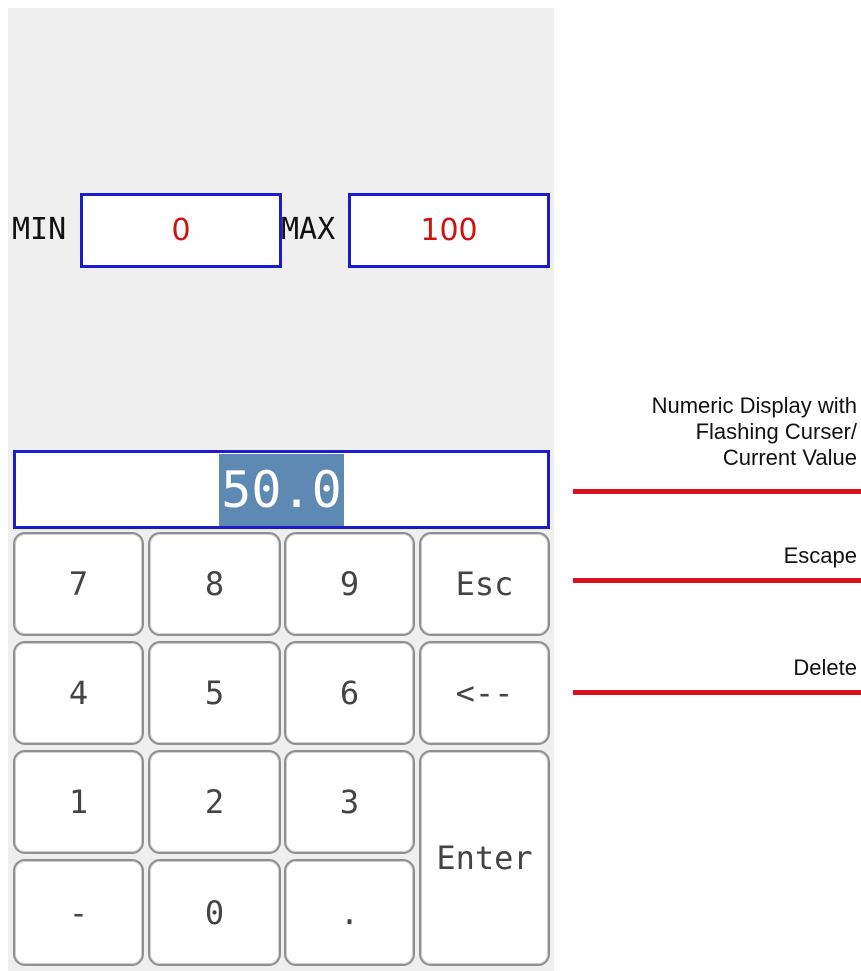  Describe the element at coordinates (820, 555) in the screenshot. I see `annotation-escape: Escape` at that location.